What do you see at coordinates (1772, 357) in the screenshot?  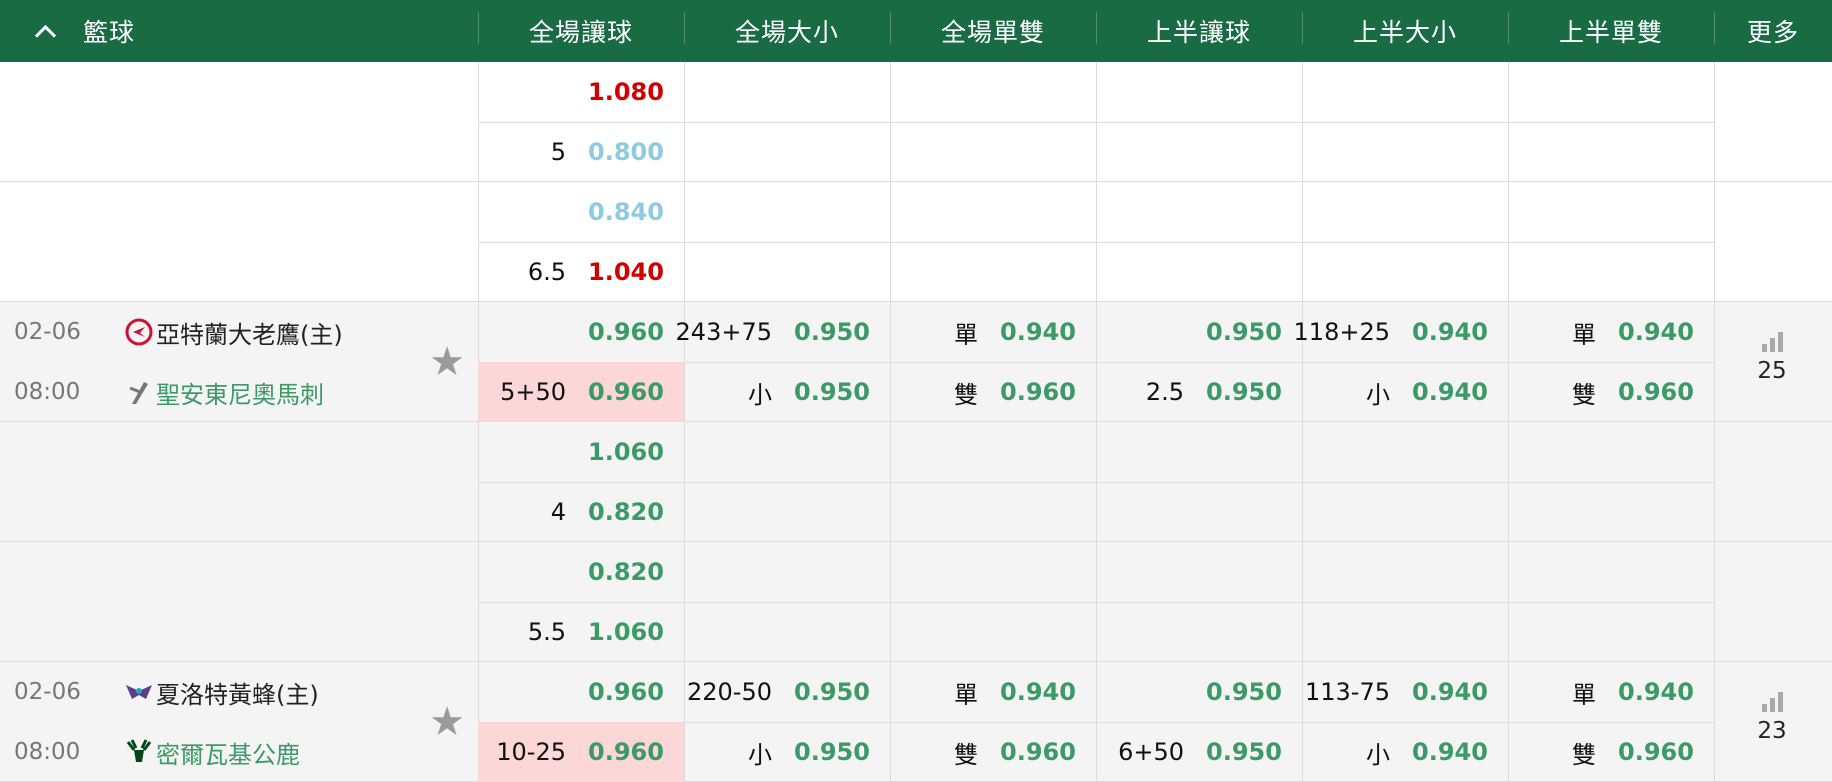 I see `more-markets-button: 25` at bounding box center [1772, 357].